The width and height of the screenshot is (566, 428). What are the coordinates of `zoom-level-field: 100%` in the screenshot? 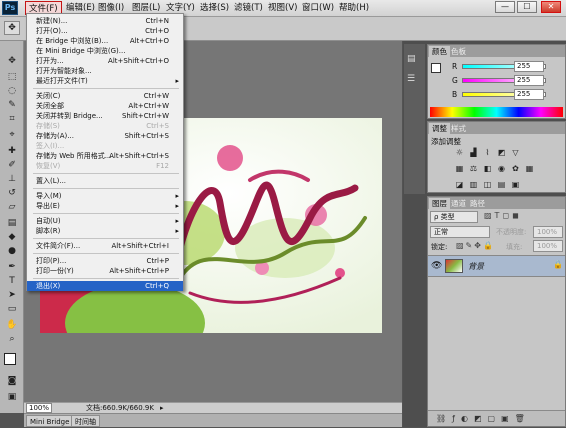 It's located at (39, 408).